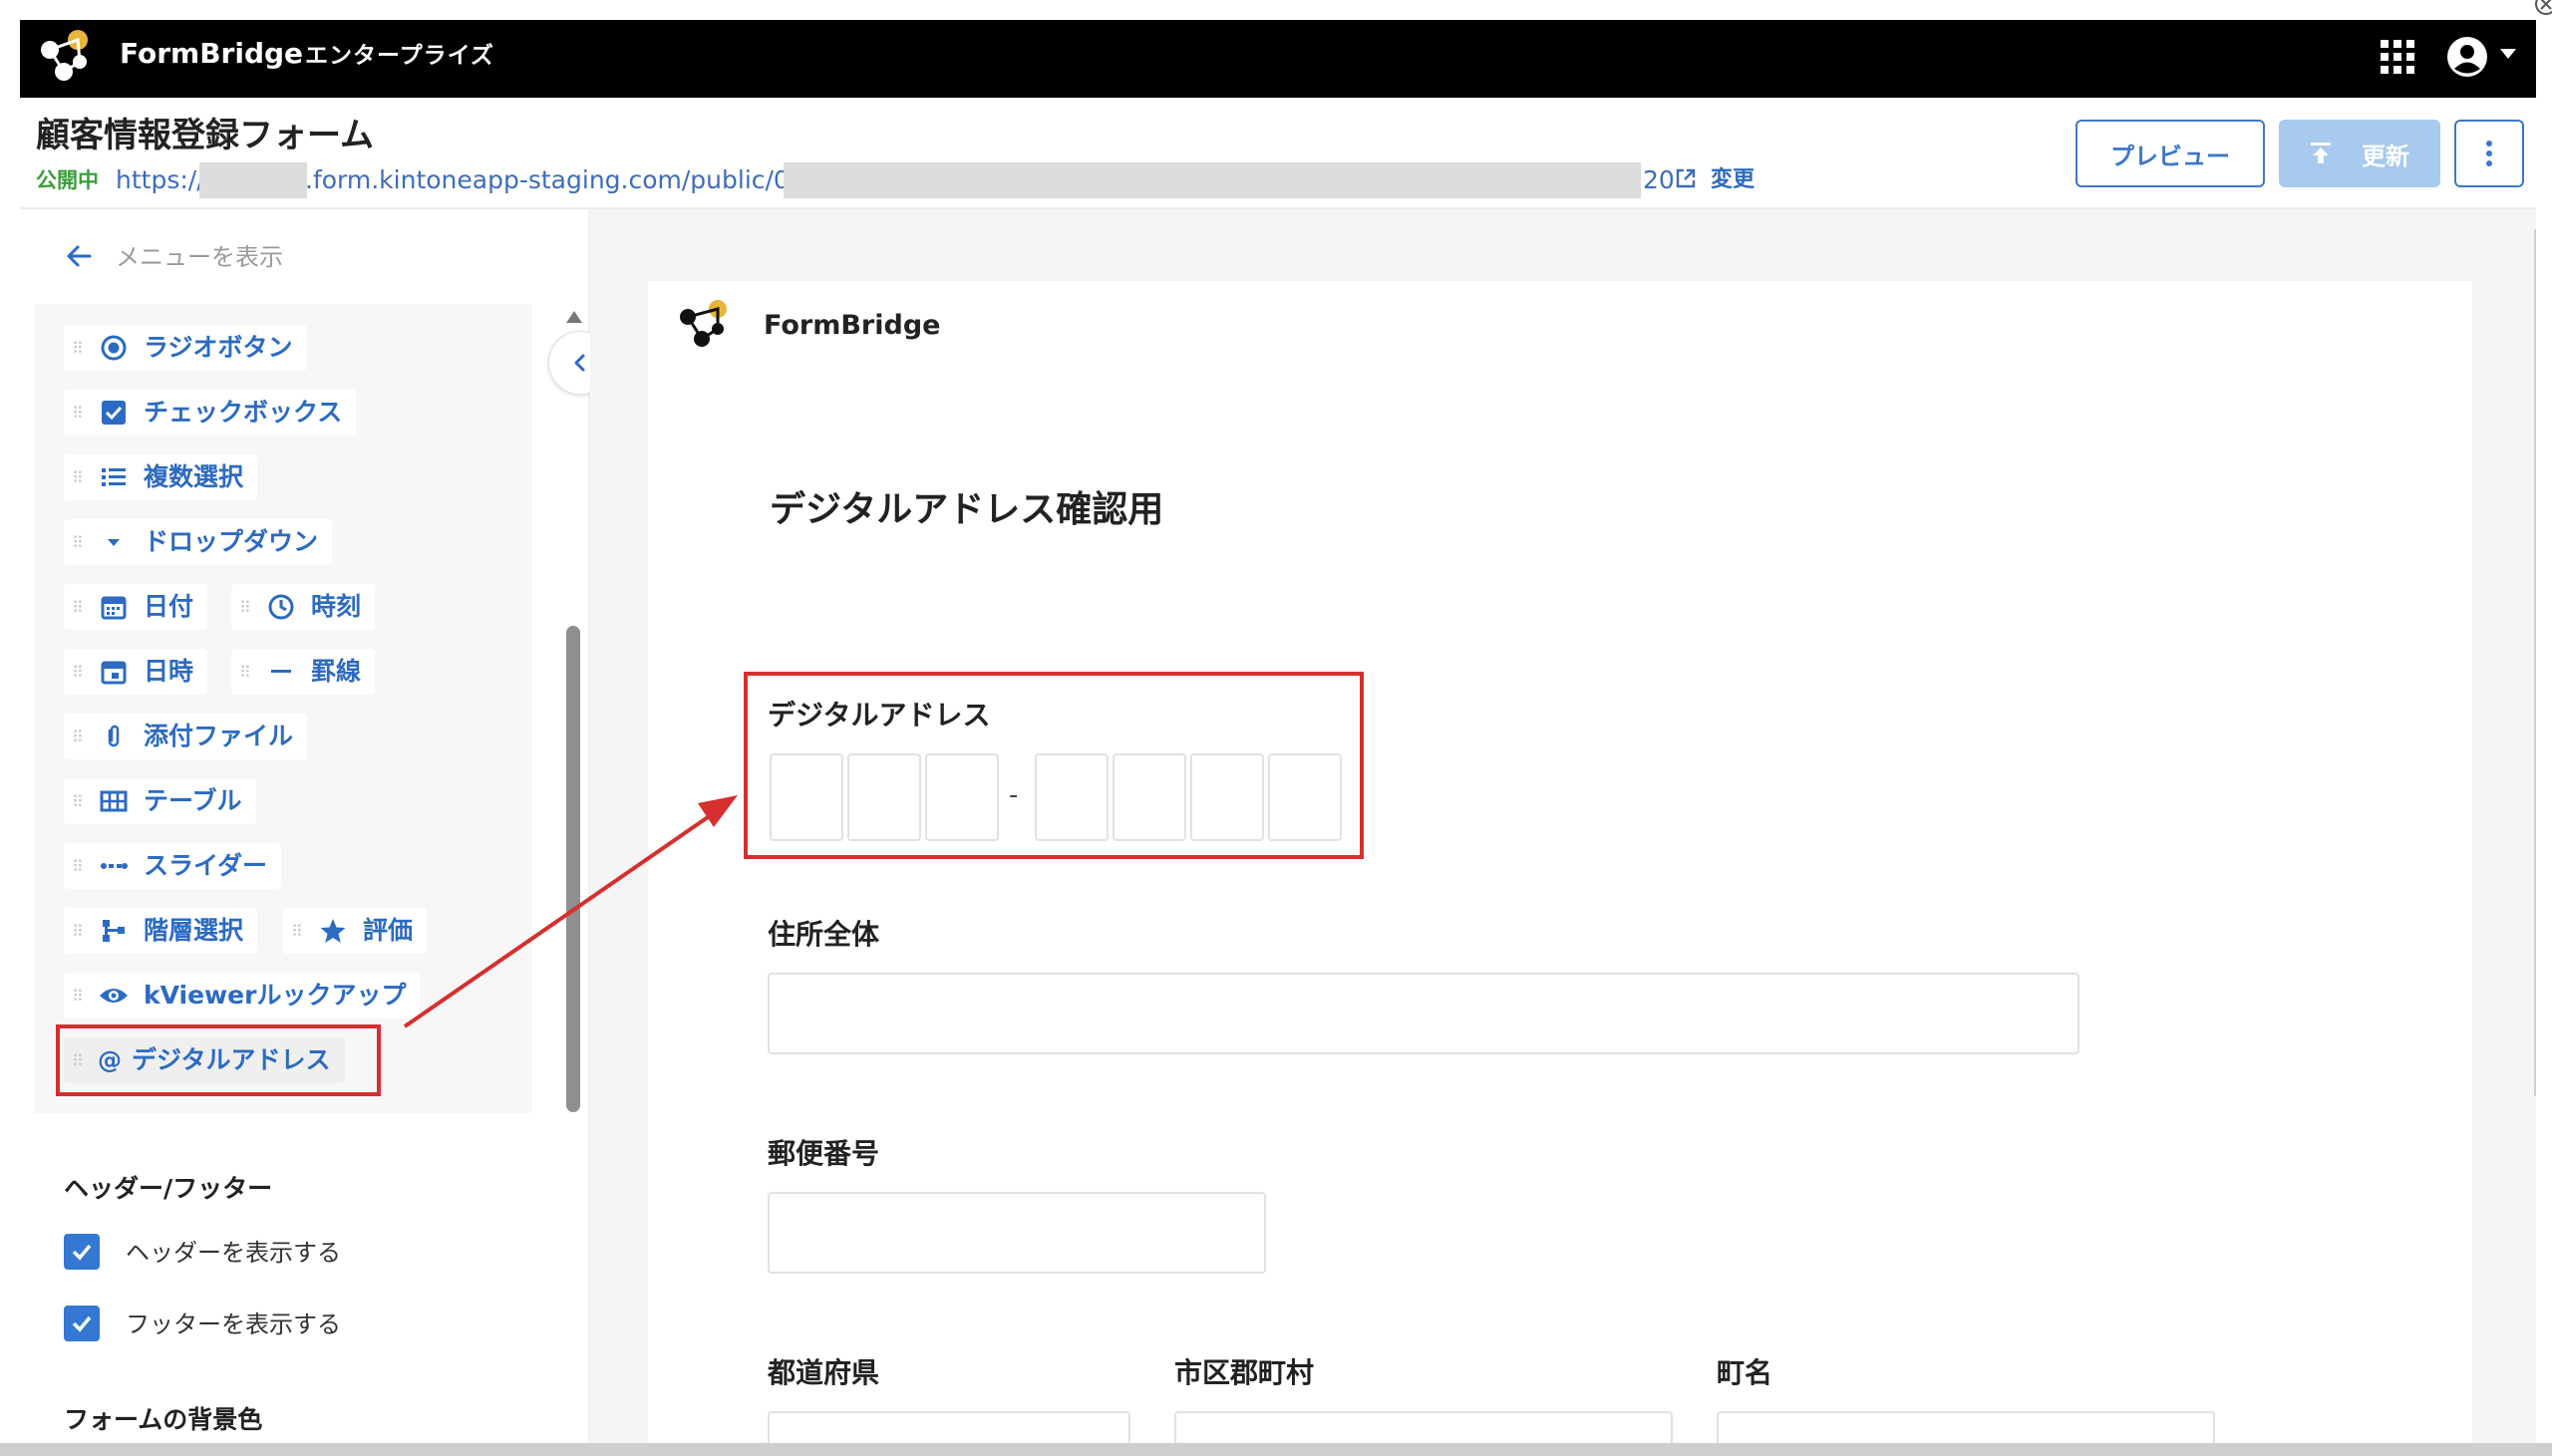  Describe the element at coordinates (233, 1253) in the screenshot. I see `show-header-label: ヘッダーを表示する` at that location.